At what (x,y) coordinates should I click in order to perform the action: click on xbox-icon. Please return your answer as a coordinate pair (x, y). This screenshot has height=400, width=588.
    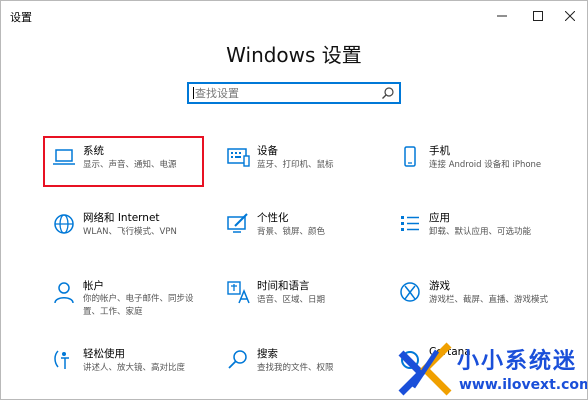
    Looking at the image, I should click on (410, 292).